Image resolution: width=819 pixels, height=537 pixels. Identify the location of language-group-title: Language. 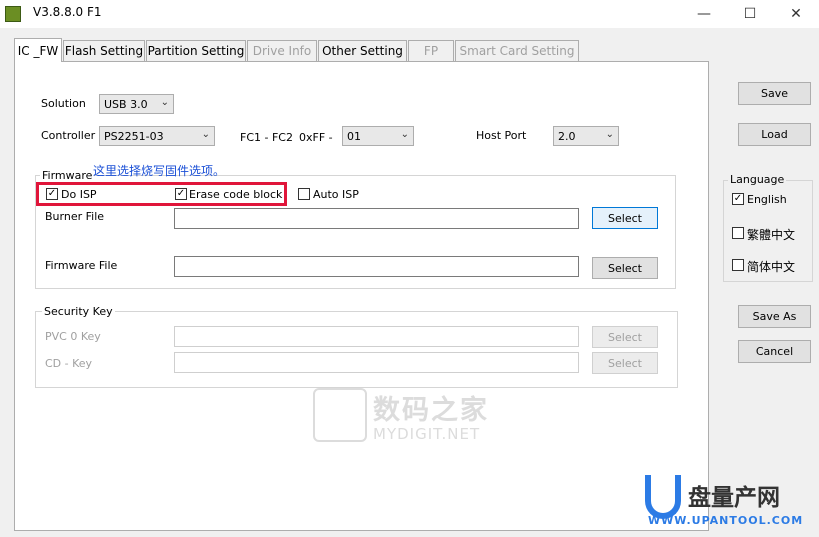
(757, 179).